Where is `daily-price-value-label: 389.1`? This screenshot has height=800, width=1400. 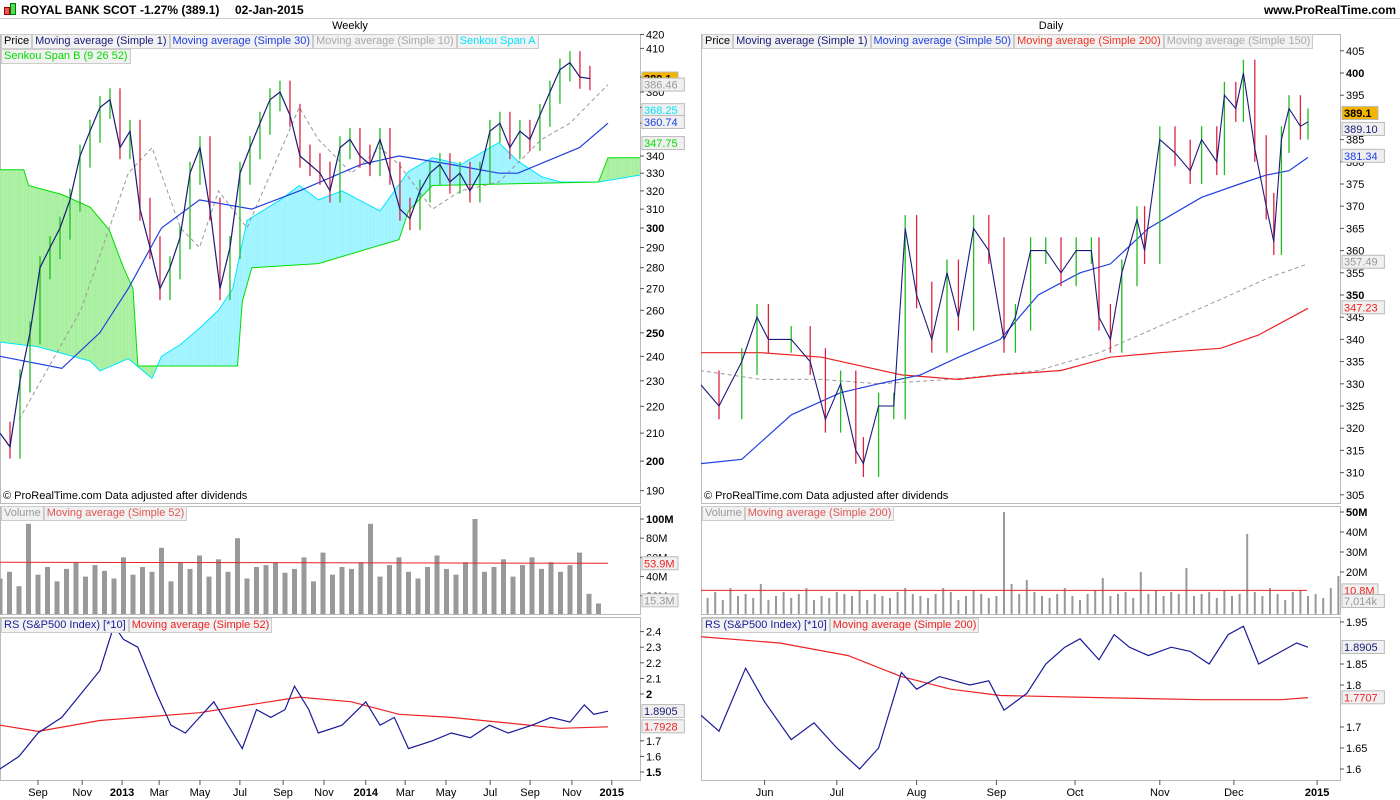 daily-price-value-label: 389.1 is located at coordinates (1358, 114).